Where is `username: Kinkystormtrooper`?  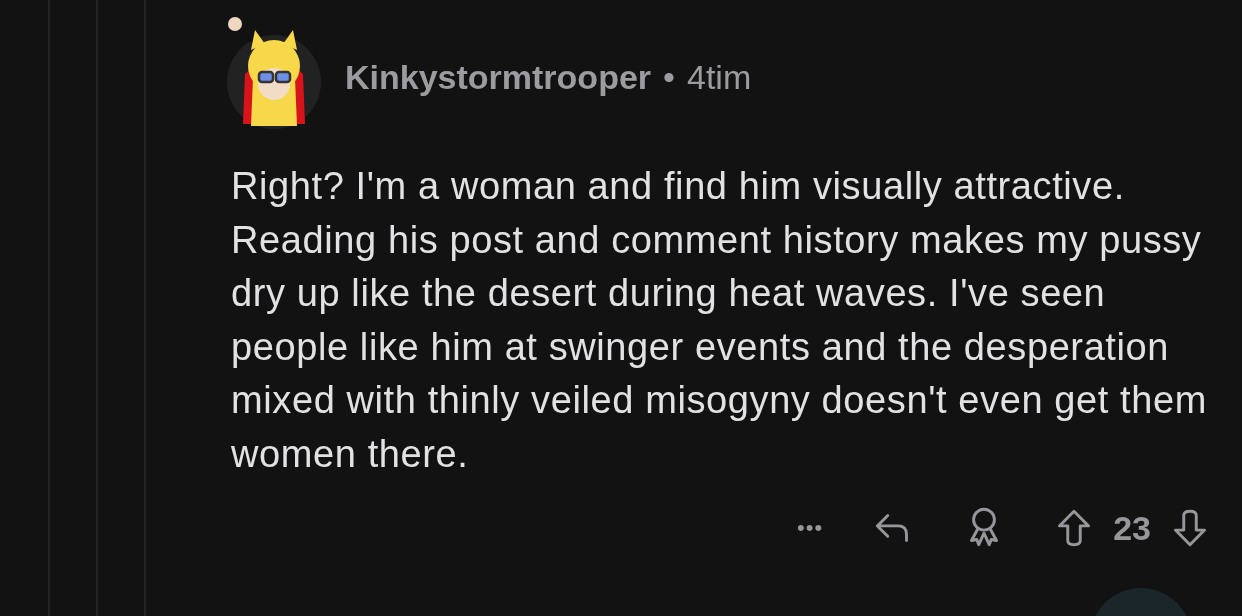 username: Kinkystormtrooper is located at coordinates (498, 77).